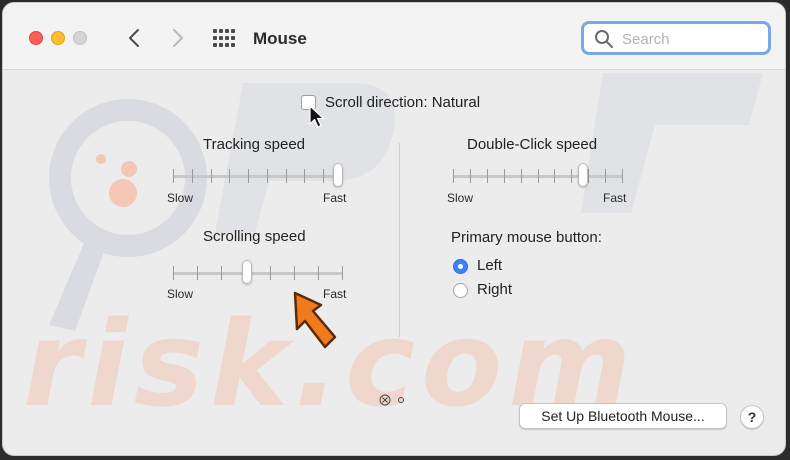  I want to click on primary-mouse-button-label: Primary mouse button:, so click(526, 237).